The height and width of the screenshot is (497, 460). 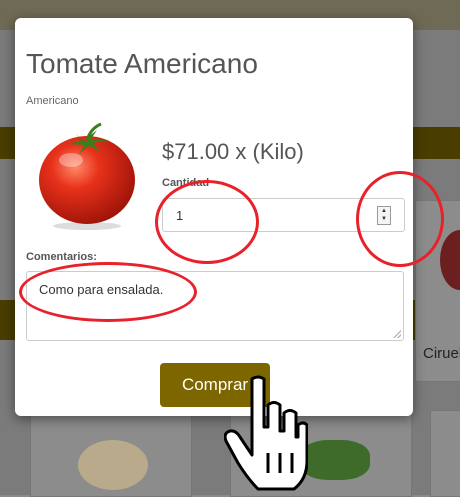 I want to click on comments-label: Comentarios:, so click(x=61, y=257).